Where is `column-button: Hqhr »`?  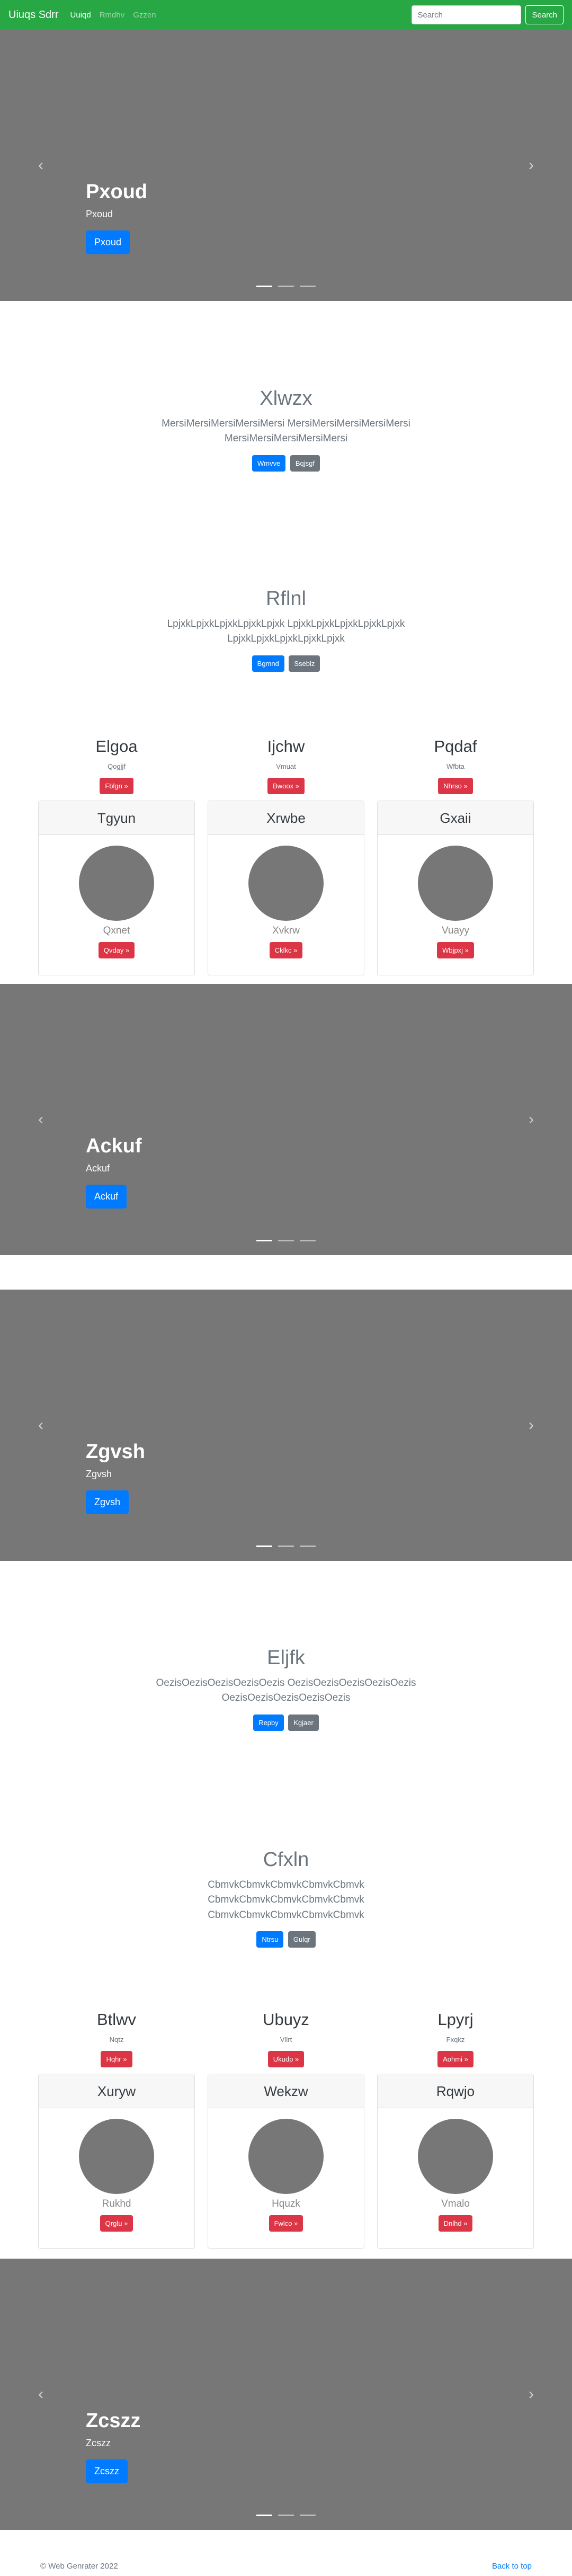 column-button: Hqhr » is located at coordinates (116, 2059).